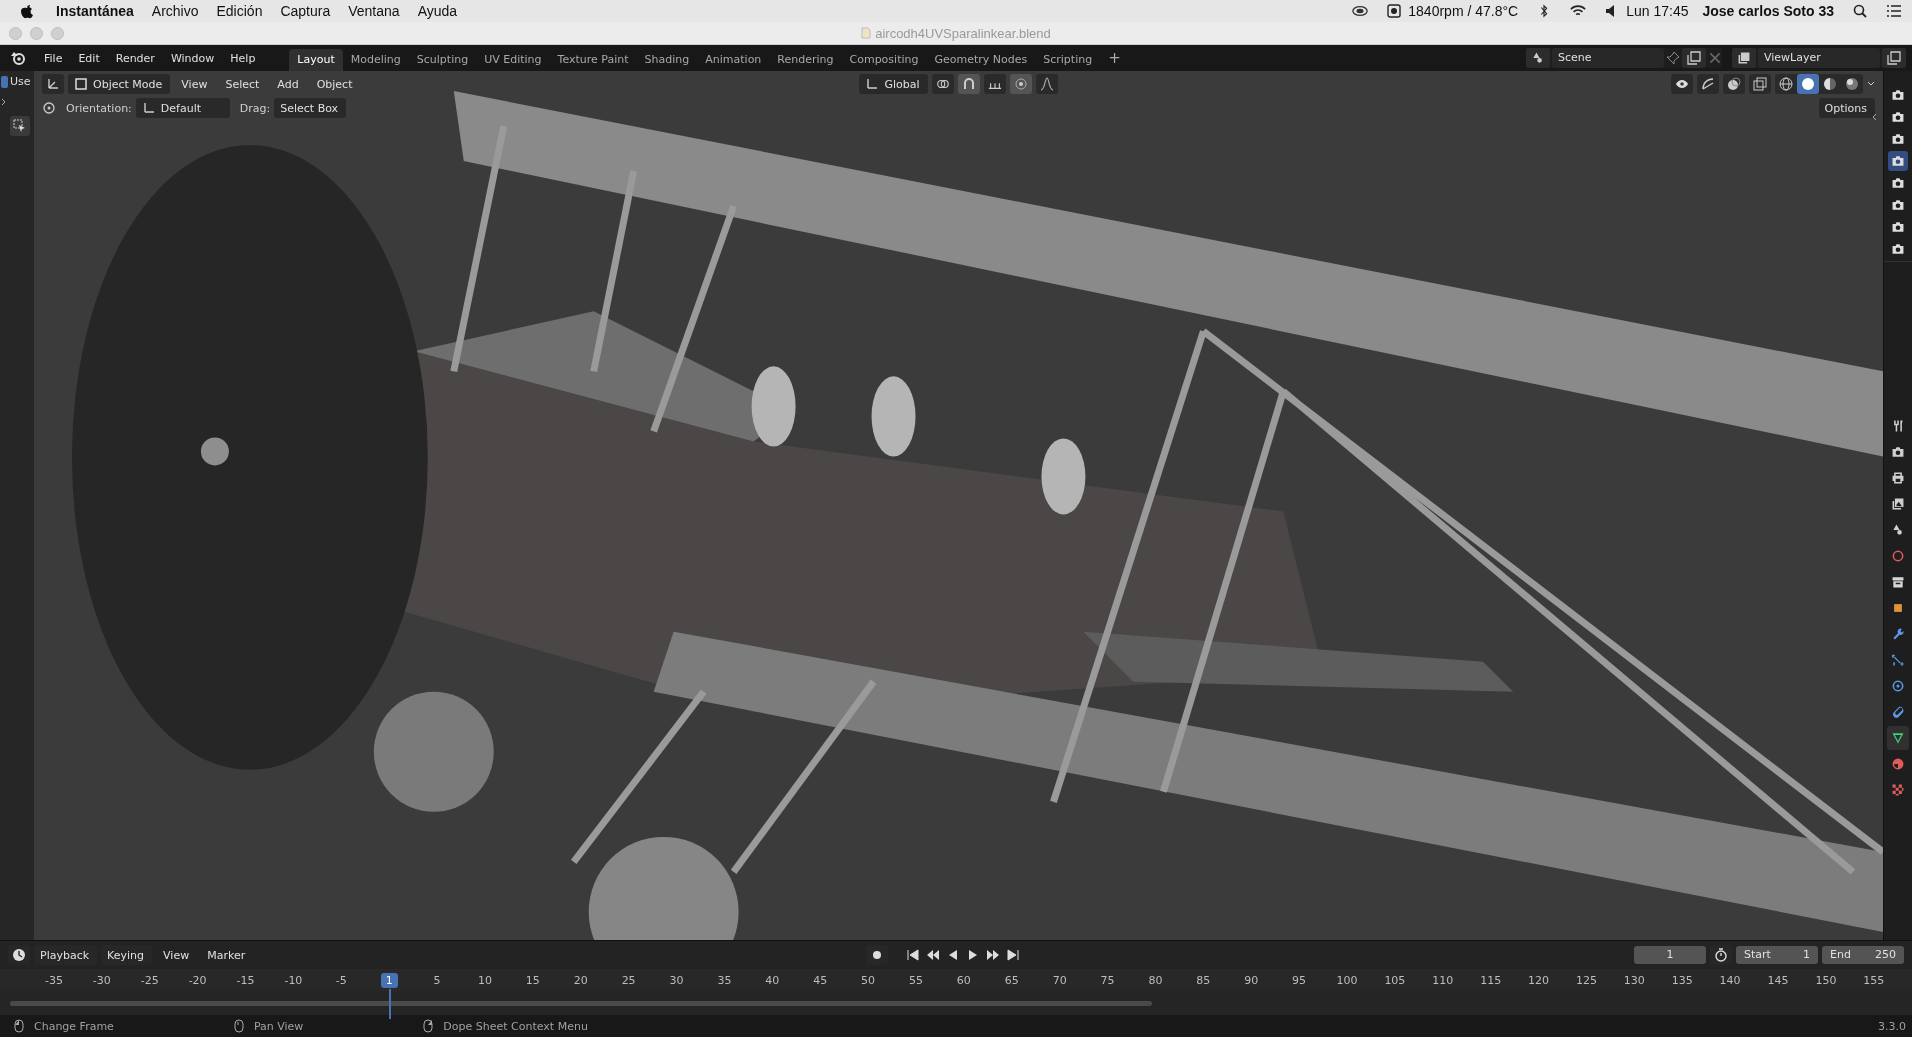 The height and width of the screenshot is (1037, 1912). What do you see at coordinates (1860, 11) in the screenshot?
I see `search-icon` at bounding box center [1860, 11].